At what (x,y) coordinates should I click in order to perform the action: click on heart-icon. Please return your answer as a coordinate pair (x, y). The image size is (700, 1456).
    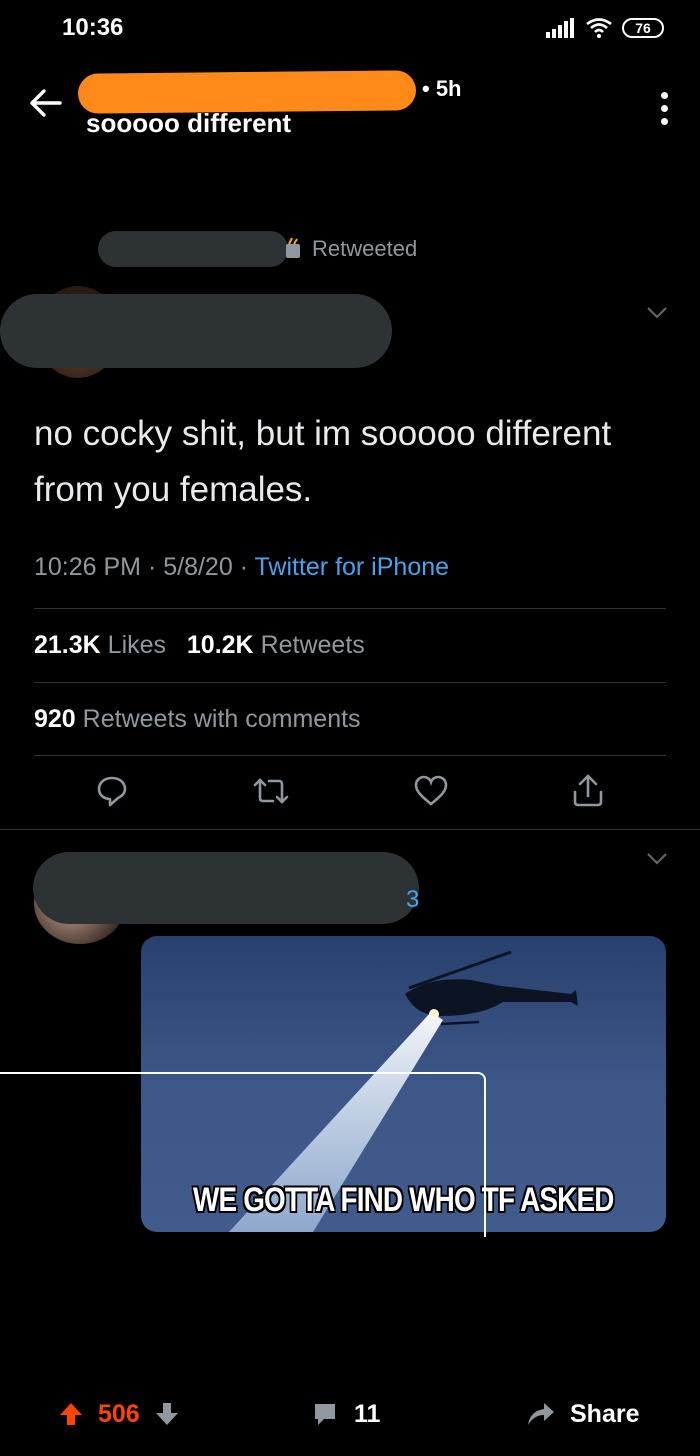
    Looking at the image, I should click on (431, 791).